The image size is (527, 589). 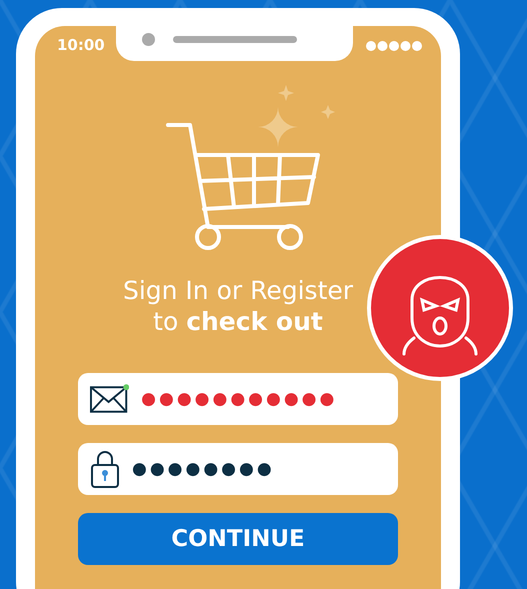 What do you see at coordinates (238, 321) in the screenshot?
I see `heading-line: to check out` at bounding box center [238, 321].